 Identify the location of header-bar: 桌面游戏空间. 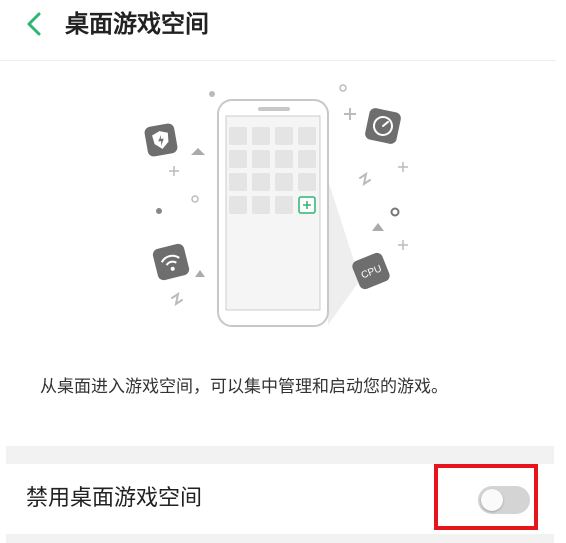
(283, 26).